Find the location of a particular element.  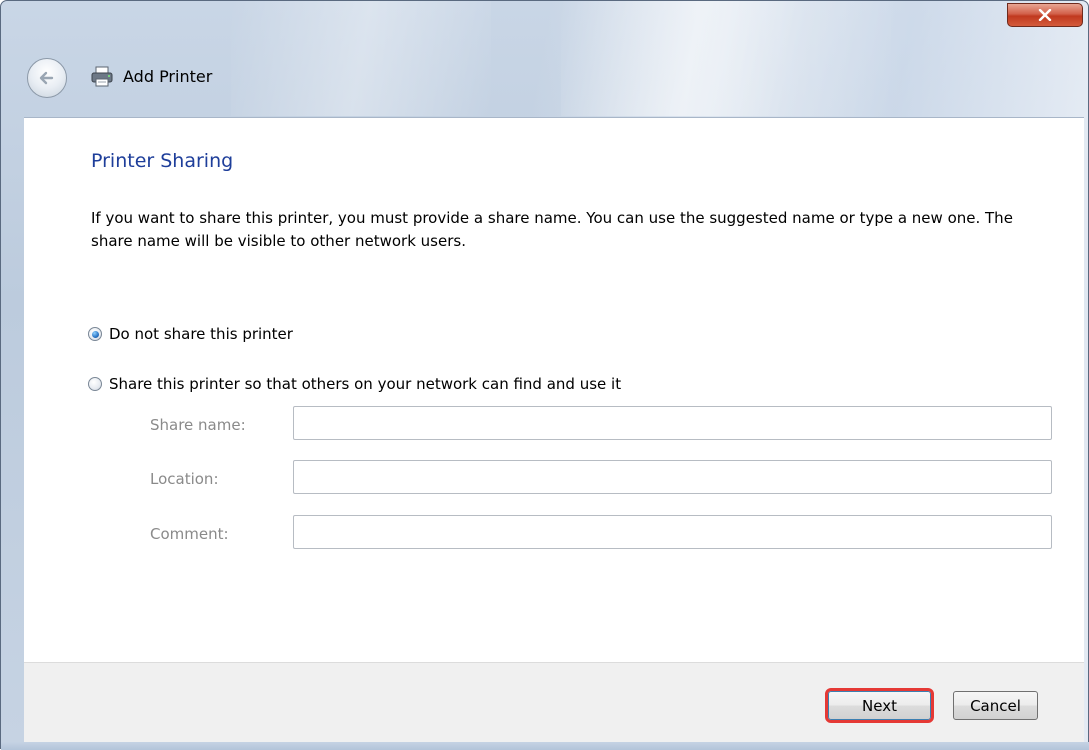

page-heading: Printer Sharing is located at coordinates (162, 161).